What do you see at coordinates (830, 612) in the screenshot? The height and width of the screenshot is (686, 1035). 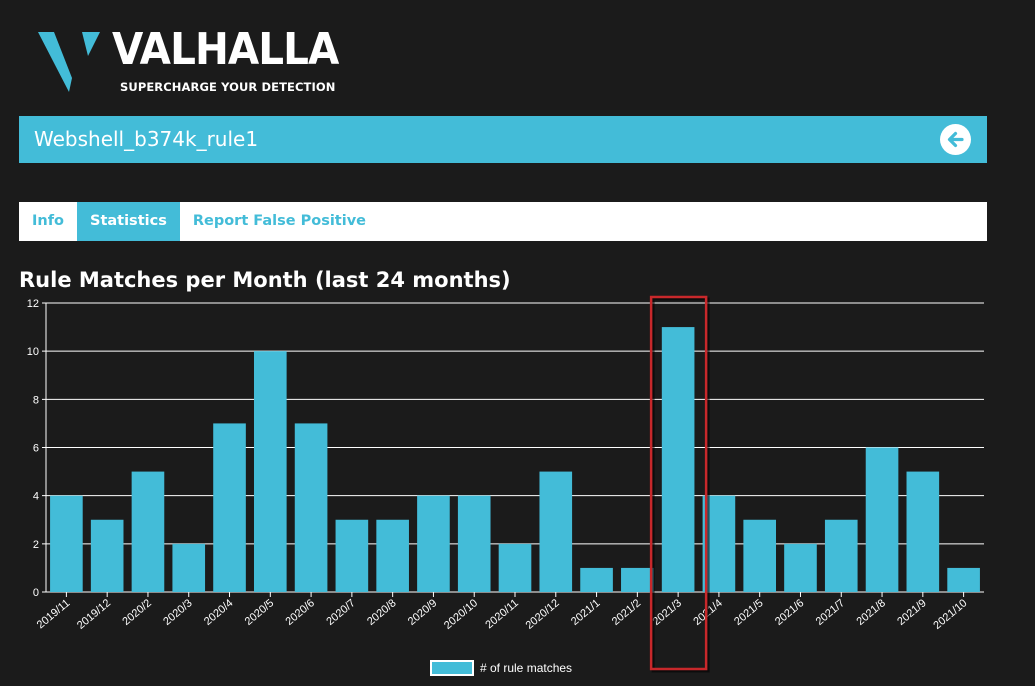 I see `x-tick-label: 2021/7` at bounding box center [830, 612].